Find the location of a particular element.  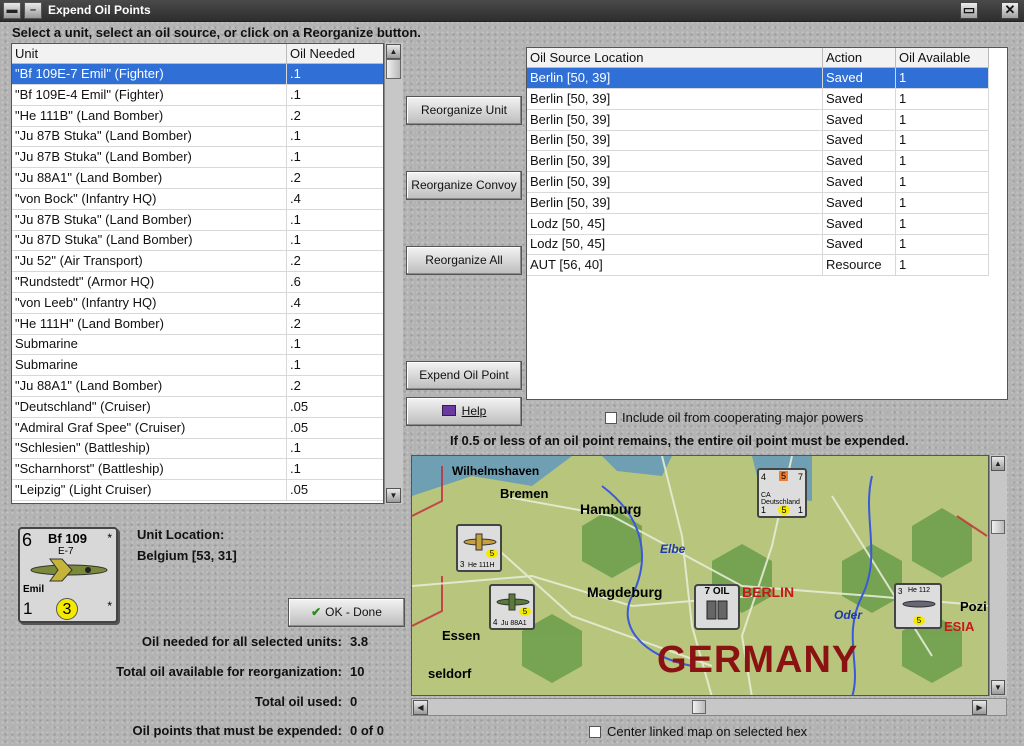

center-map-checkbox is located at coordinates (595, 732).